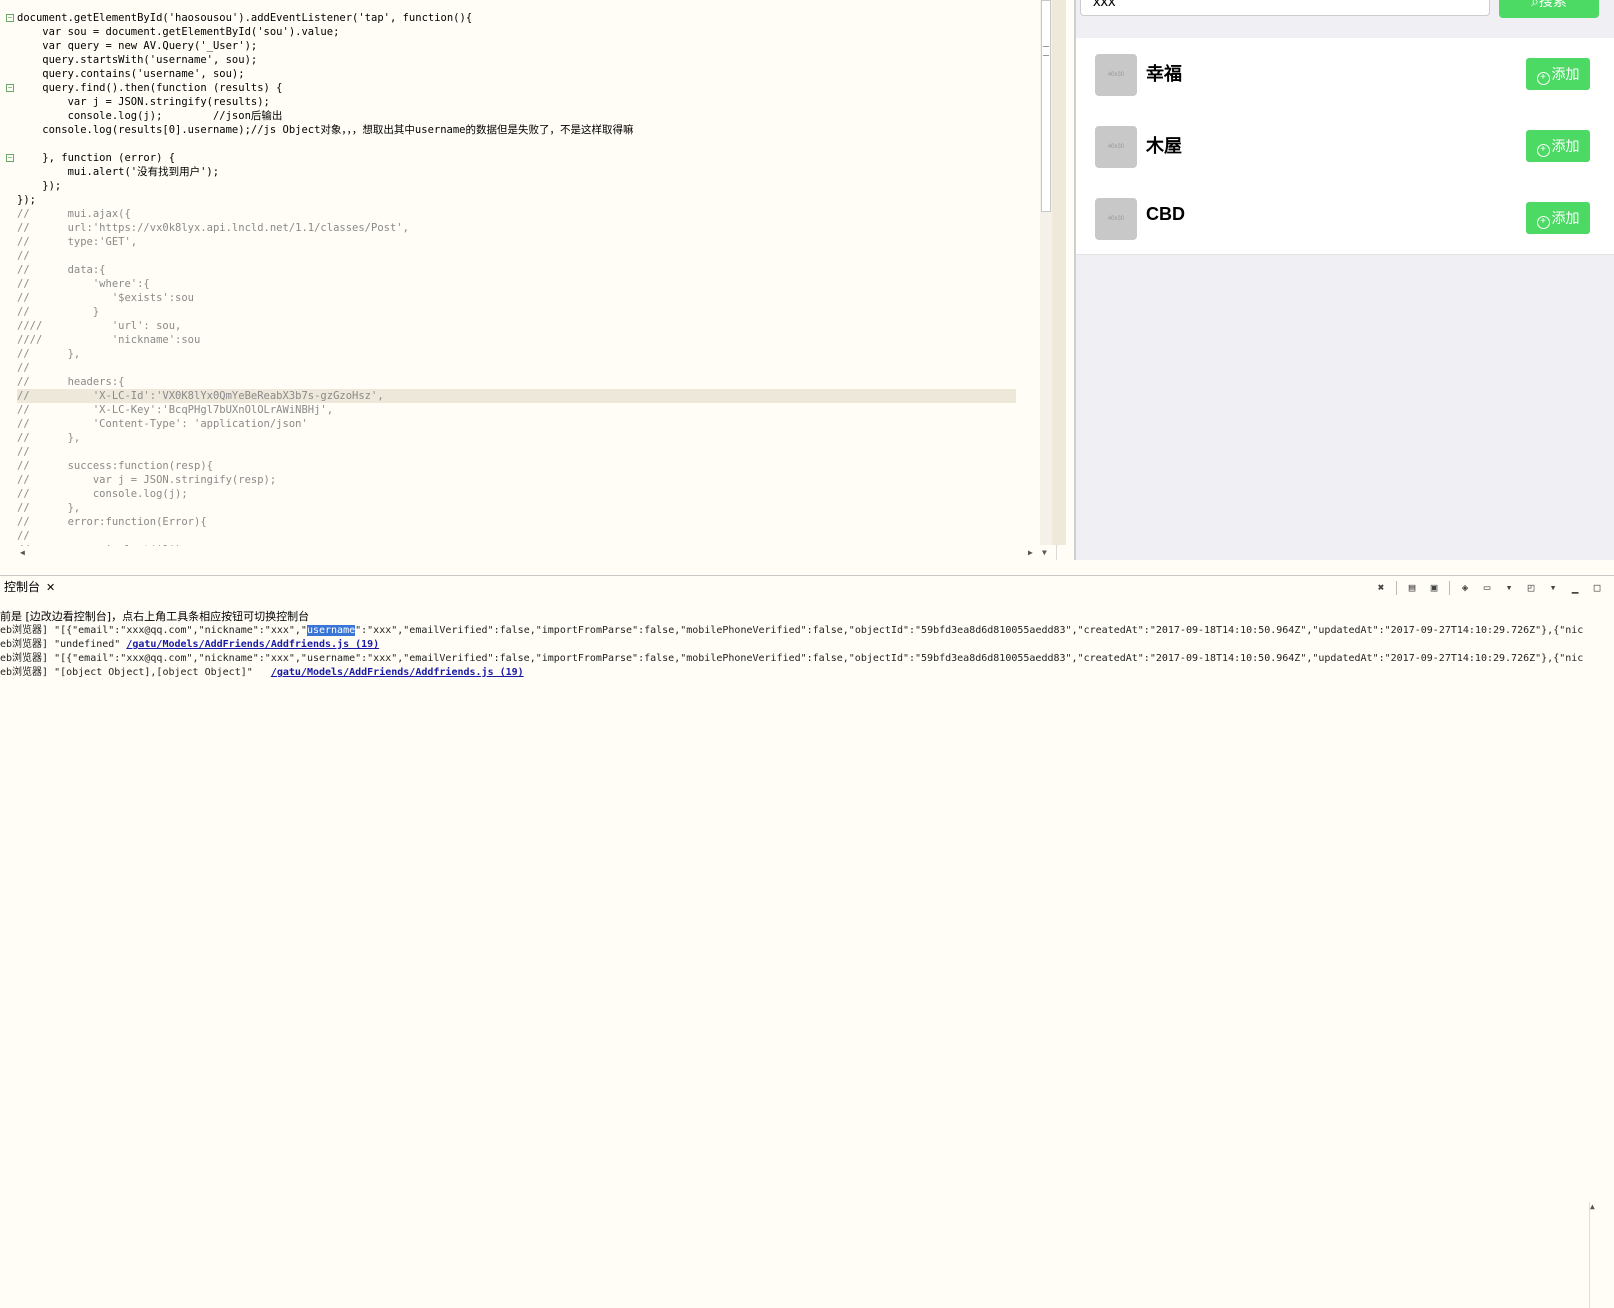 Image resolution: width=1614 pixels, height=1308 pixels. Describe the element at coordinates (516, 214) in the screenshot. I see `code-line: // mui.ajax({` at that location.